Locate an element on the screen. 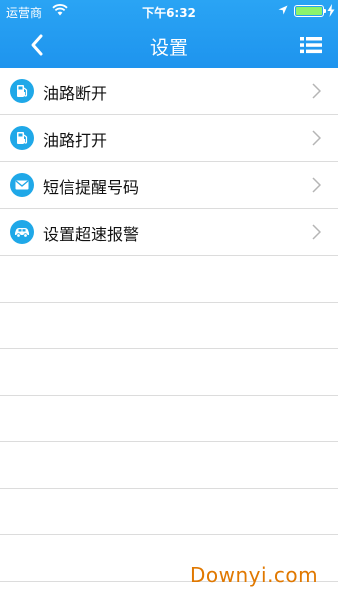 The image size is (338, 600). menu-item-label: 油路打开 is located at coordinates (75, 140).